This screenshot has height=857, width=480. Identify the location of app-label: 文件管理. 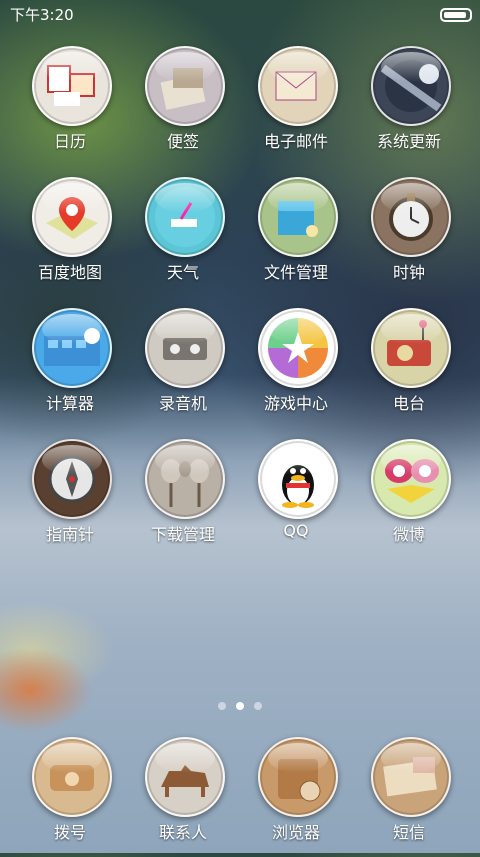
(295, 272).